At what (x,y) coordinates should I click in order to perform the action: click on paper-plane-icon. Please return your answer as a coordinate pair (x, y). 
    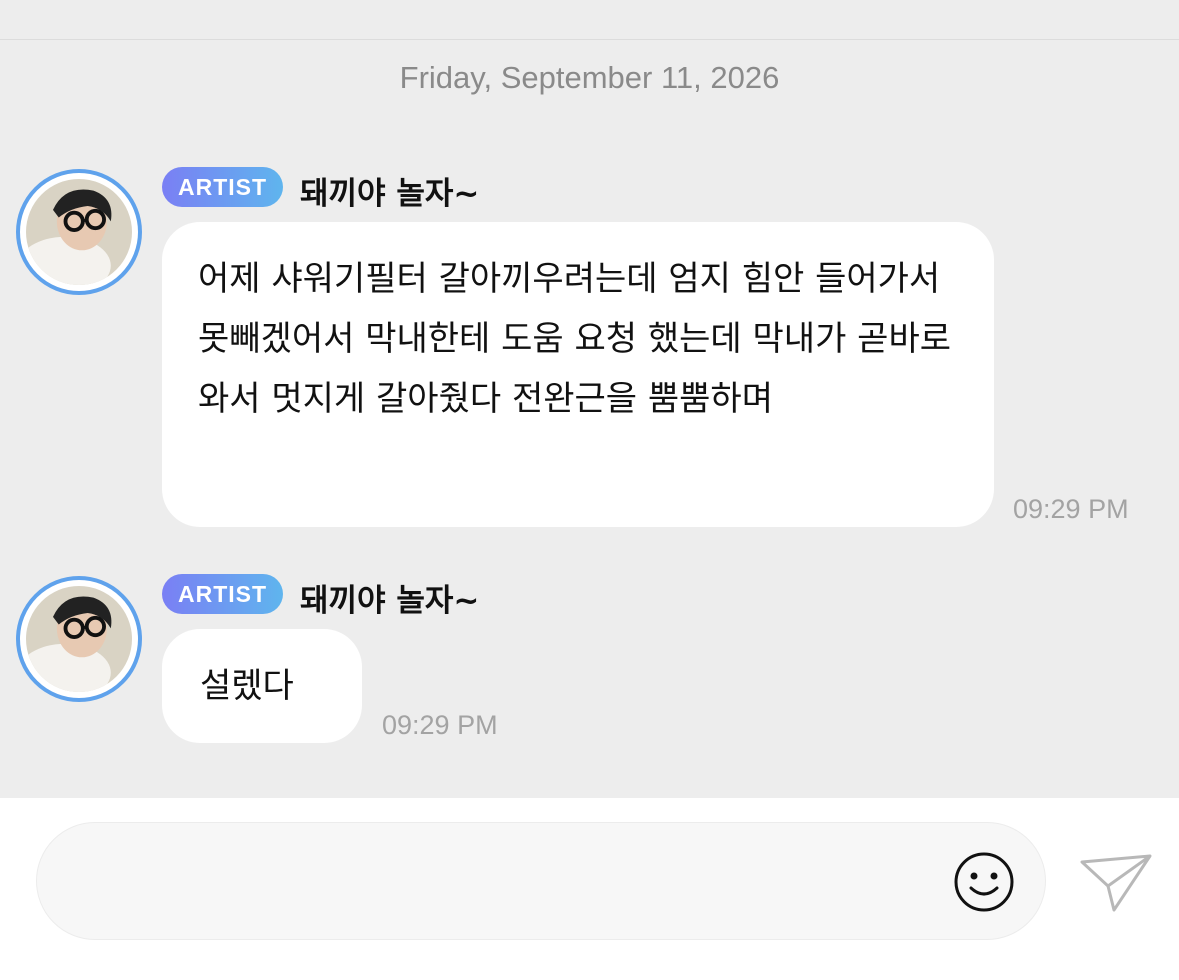
    Looking at the image, I should click on (1116, 883).